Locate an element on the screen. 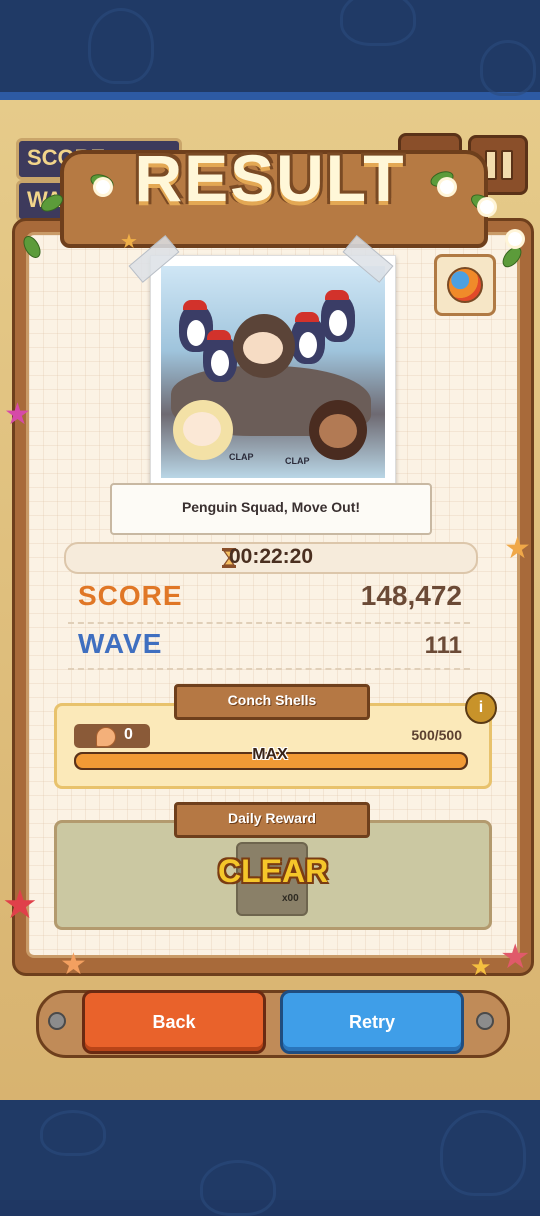  back-button: Back is located at coordinates (174, 1022).